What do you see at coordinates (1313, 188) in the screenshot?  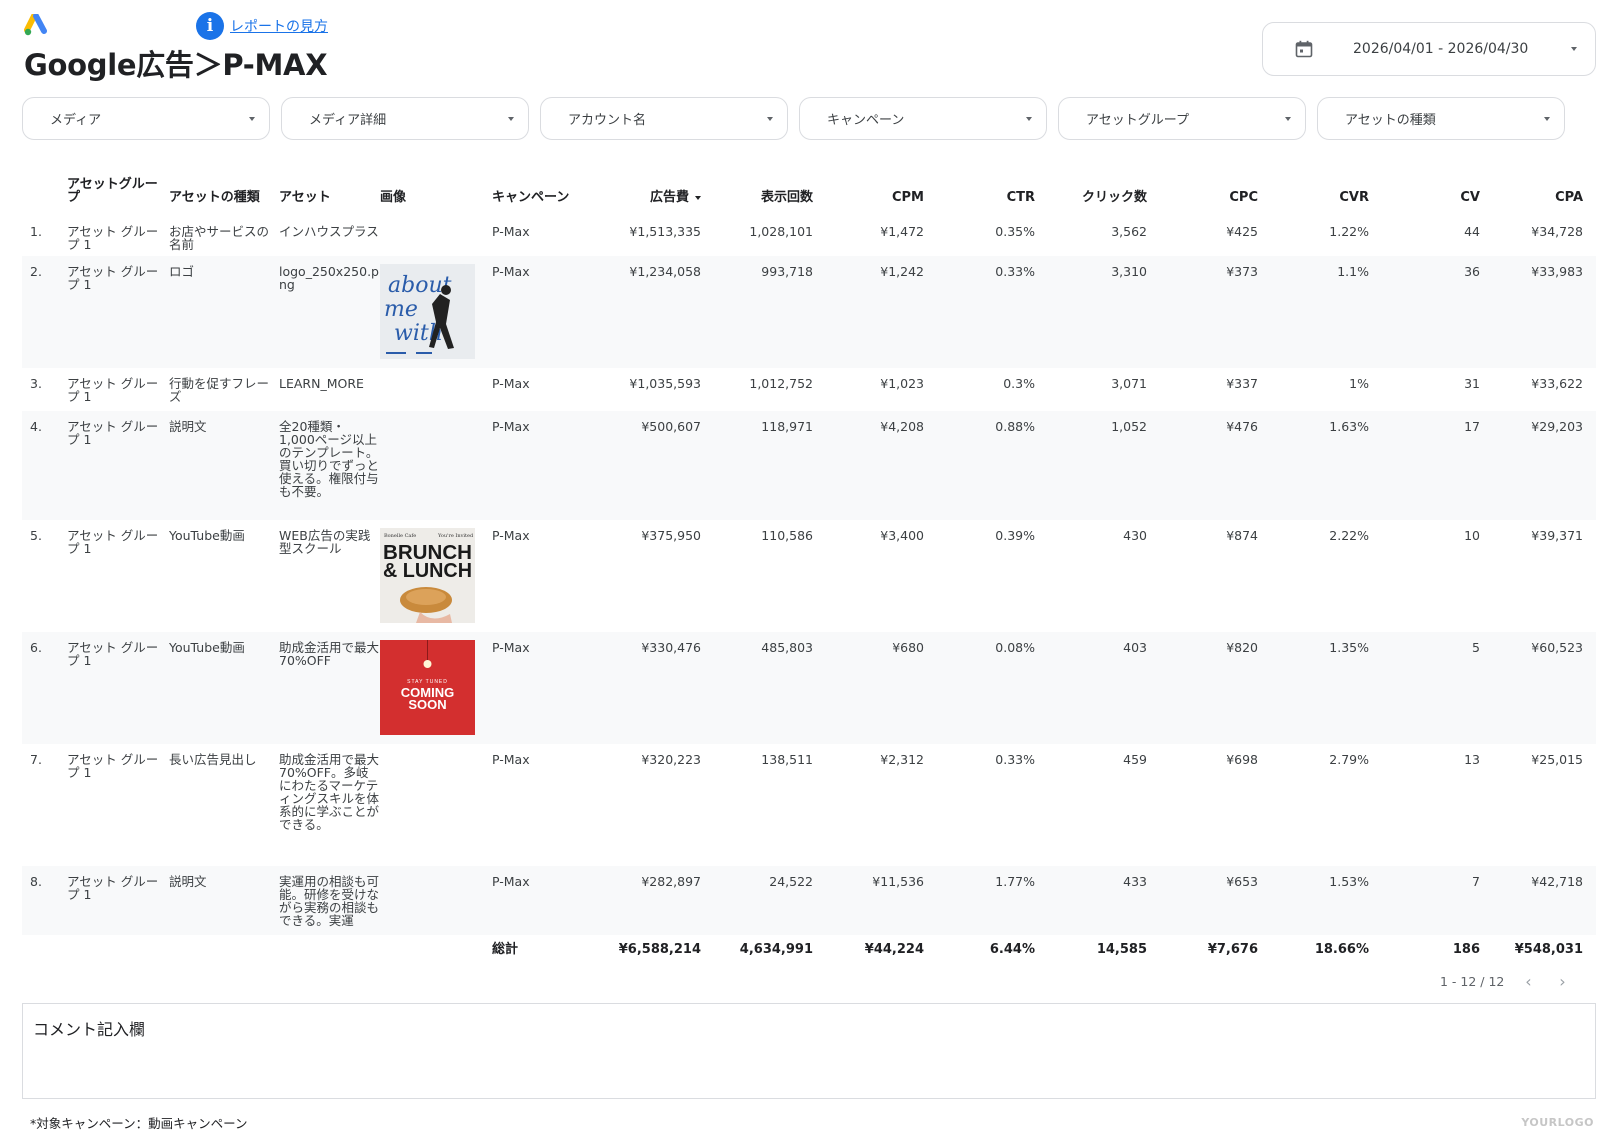 I see `col-cvr: CVR` at bounding box center [1313, 188].